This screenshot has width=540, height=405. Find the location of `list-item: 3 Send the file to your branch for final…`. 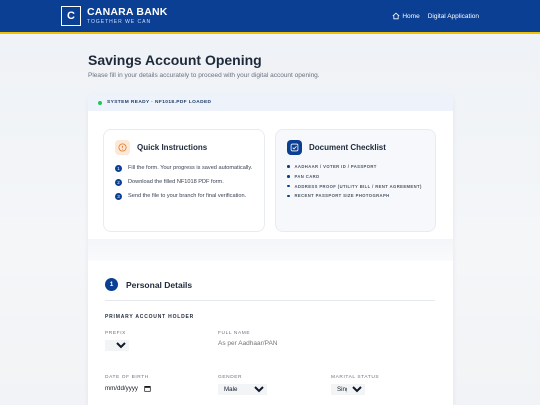

list-item: 3 Send the file to your branch for final… is located at coordinates (187, 196).